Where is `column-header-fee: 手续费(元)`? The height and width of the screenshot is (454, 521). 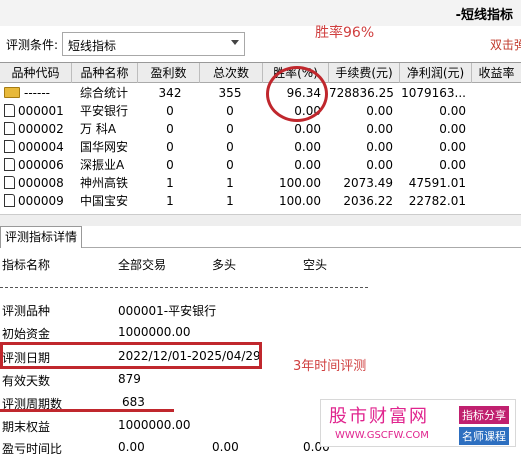
column-header-fee: 手续费(元) is located at coordinates (364, 73).